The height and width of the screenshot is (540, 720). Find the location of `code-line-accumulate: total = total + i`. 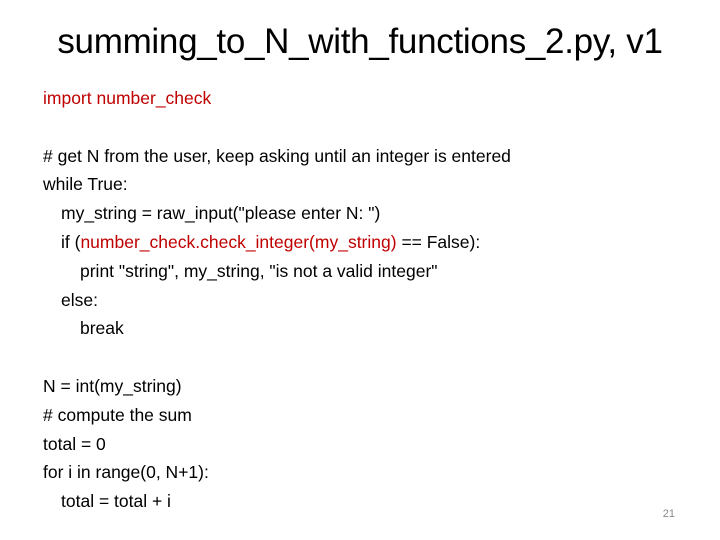

code-line-accumulate: total = total + i is located at coordinates (116, 501).